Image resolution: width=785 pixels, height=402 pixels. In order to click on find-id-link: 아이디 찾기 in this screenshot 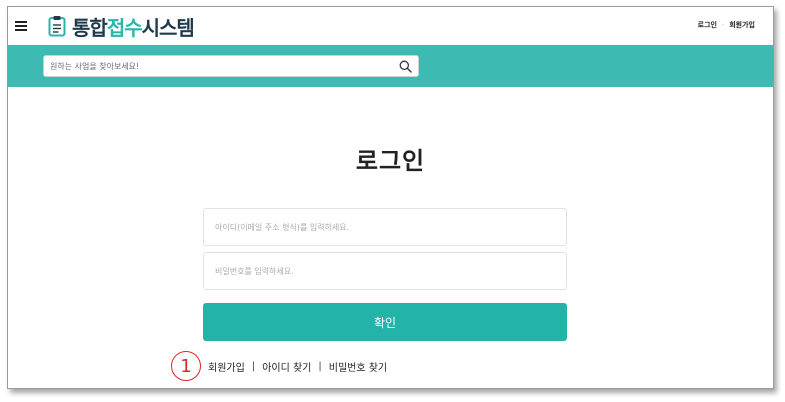, I will do `click(286, 366)`.